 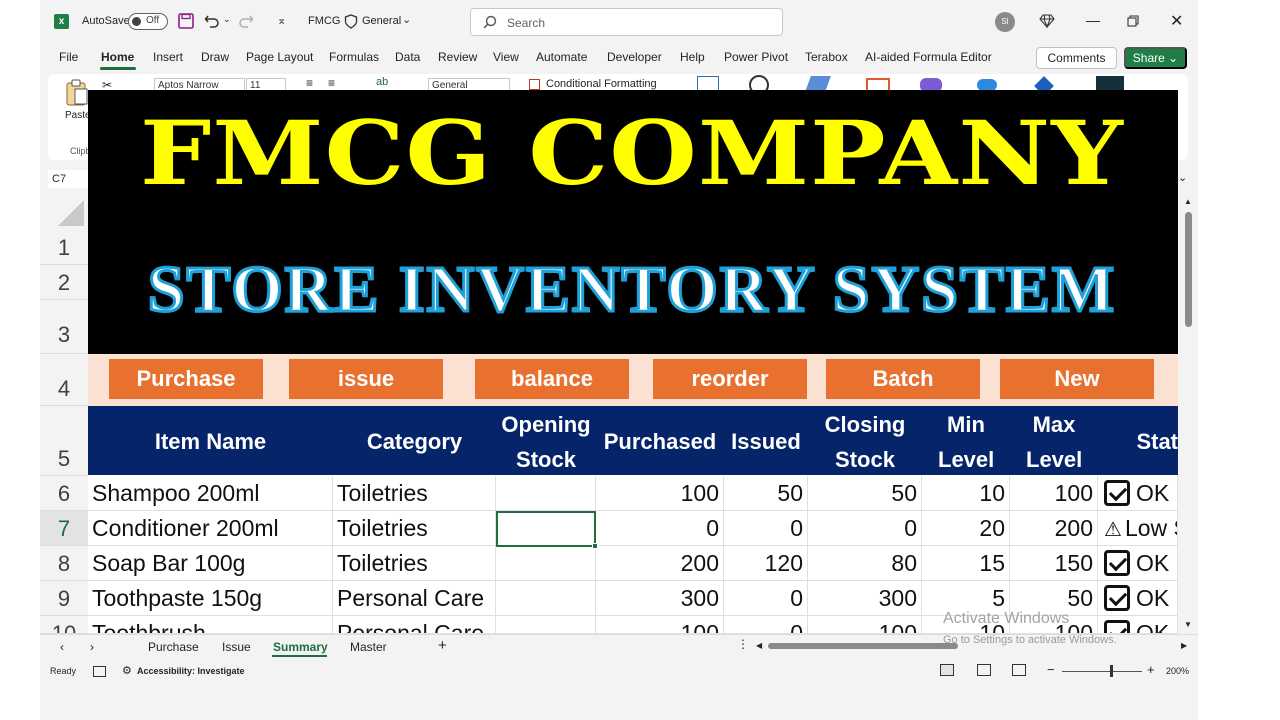 What do you see at coordinates (382, 82) in the screenshot?
I see `wrap-text-icon: ab` at bounding box center [382, 82].